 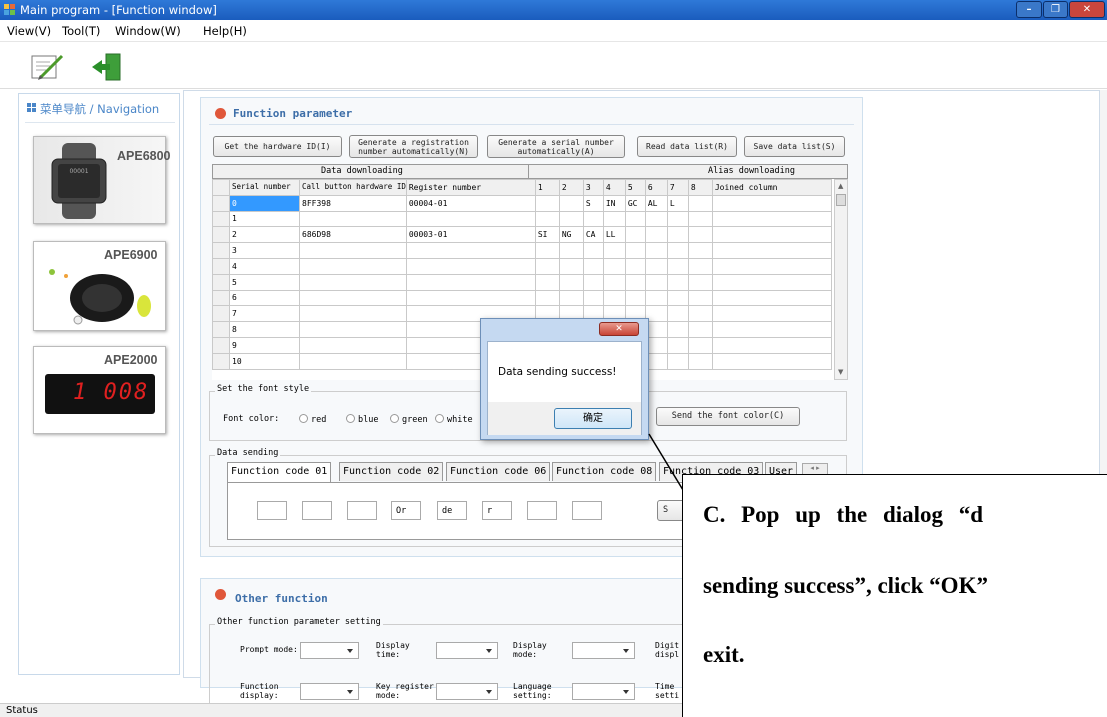 What do you see at coordinates (362, 419) in the screenshot?
I see `font-color-option-blue: blue` at bounding box center [362, 419].